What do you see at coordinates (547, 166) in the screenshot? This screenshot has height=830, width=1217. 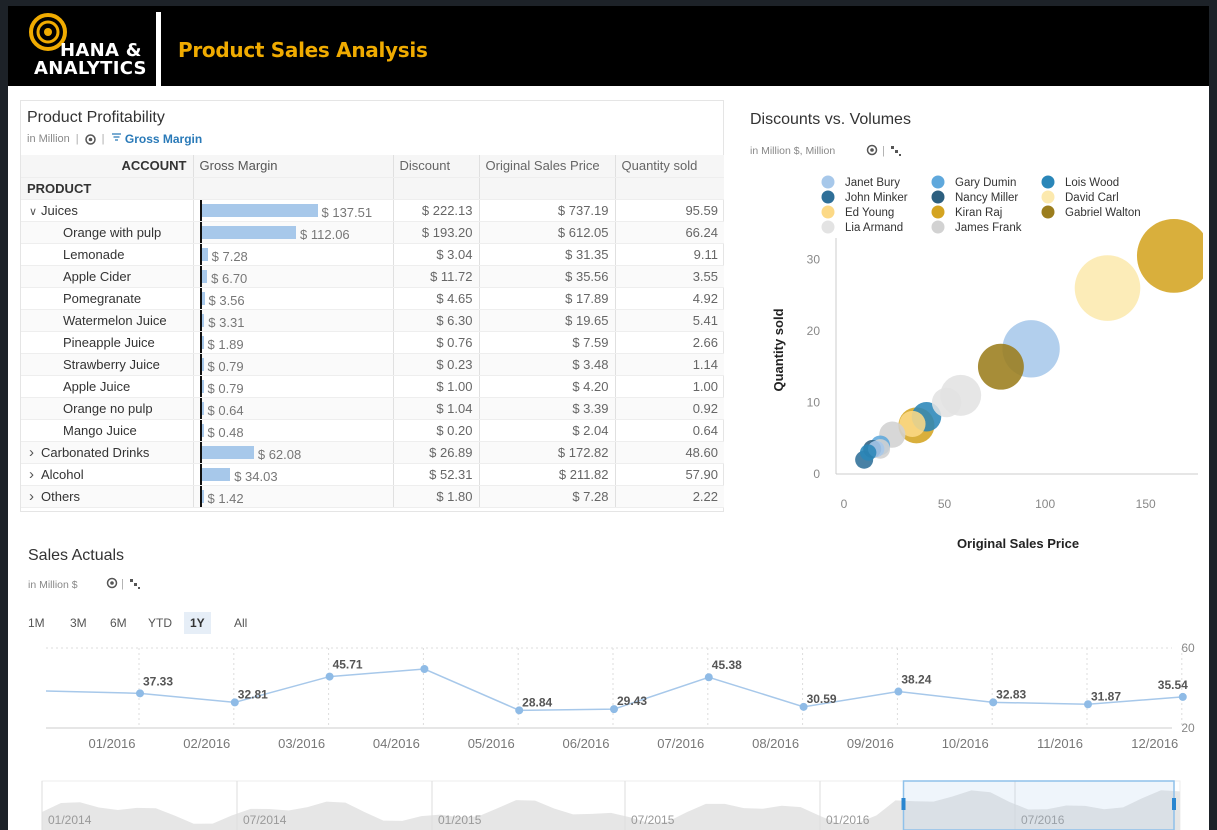 I see `col-header-original-sales-price: Original Sales Price` at bounding box center [547, 166].